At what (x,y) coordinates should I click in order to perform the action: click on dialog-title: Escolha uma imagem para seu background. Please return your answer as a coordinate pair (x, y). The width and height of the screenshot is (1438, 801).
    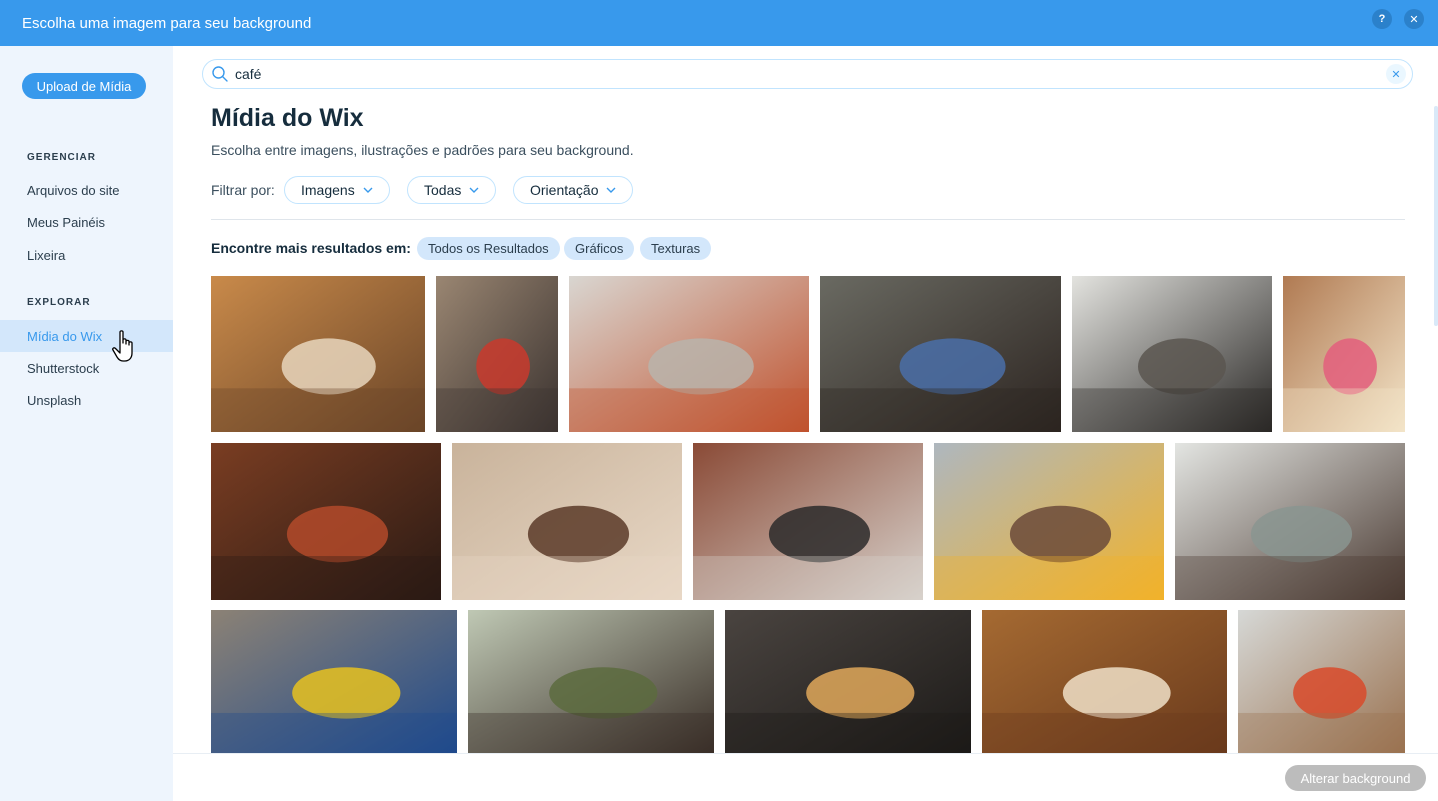
    Looking at the image, I should click on (167, 23).